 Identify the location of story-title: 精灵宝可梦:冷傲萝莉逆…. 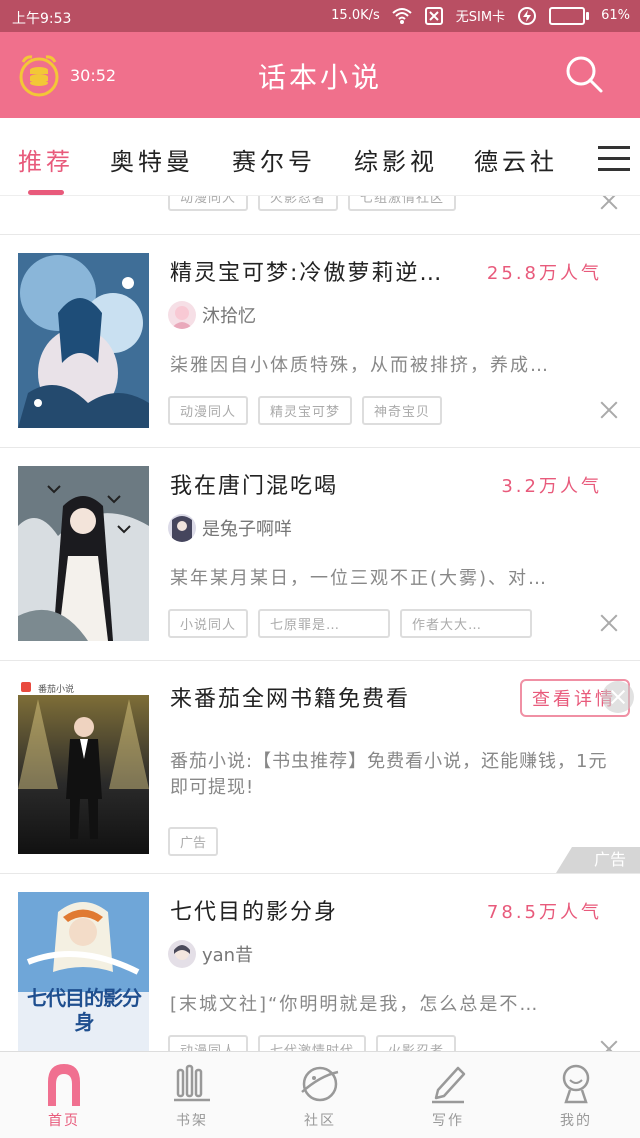
(320, 271).